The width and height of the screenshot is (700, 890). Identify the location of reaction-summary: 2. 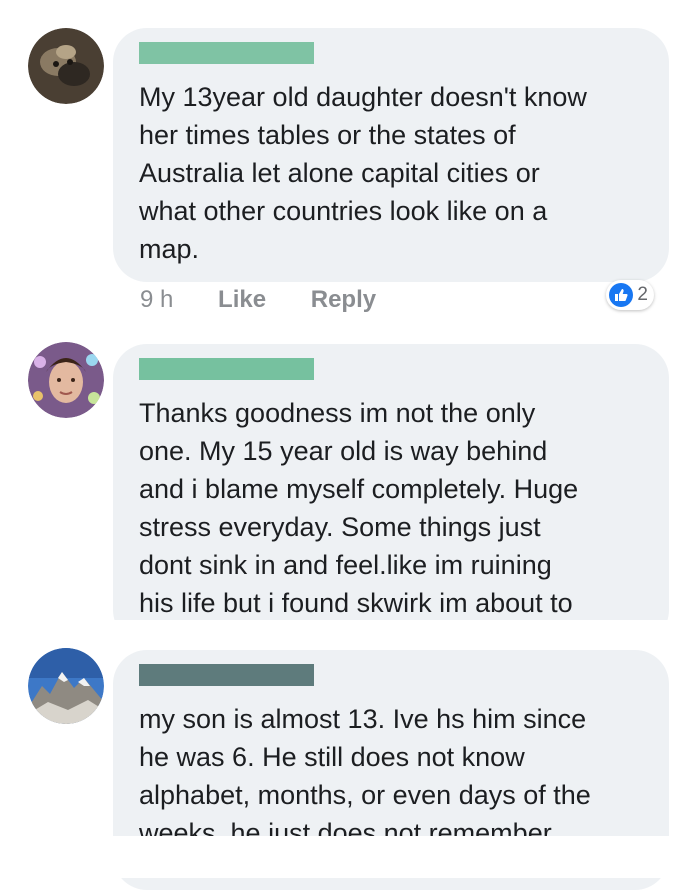
(630, 295).